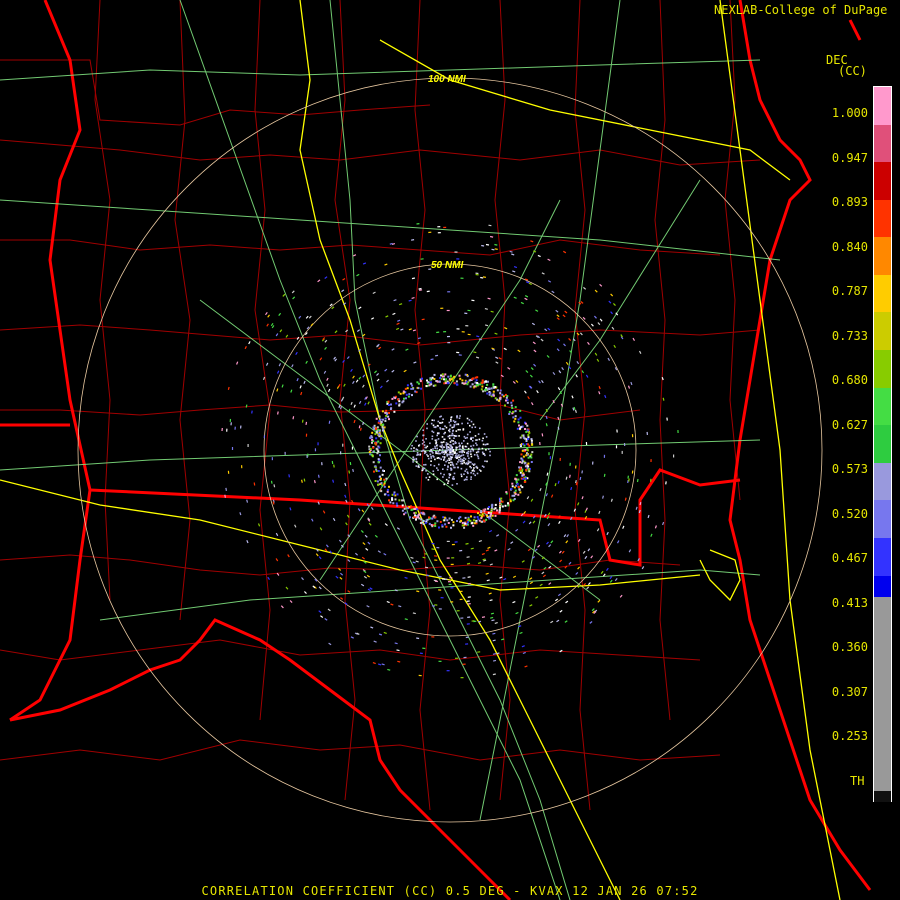 The image size is (900, 900). What do you see at coordinates (849, 647) in the screenshot?
I see `colorbar-tick-label: 0.360` at bounding box center [849, 647].